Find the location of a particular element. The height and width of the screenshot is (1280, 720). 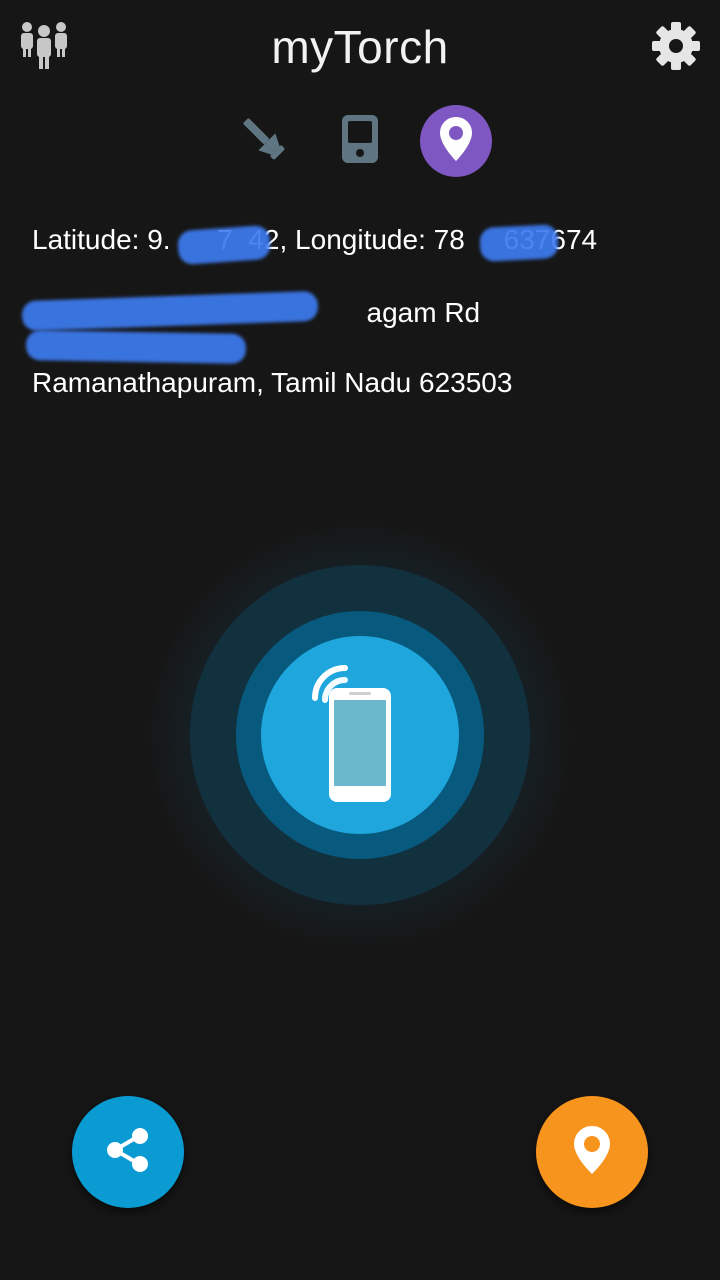

locate-button is located at coordinates (592, 1152).